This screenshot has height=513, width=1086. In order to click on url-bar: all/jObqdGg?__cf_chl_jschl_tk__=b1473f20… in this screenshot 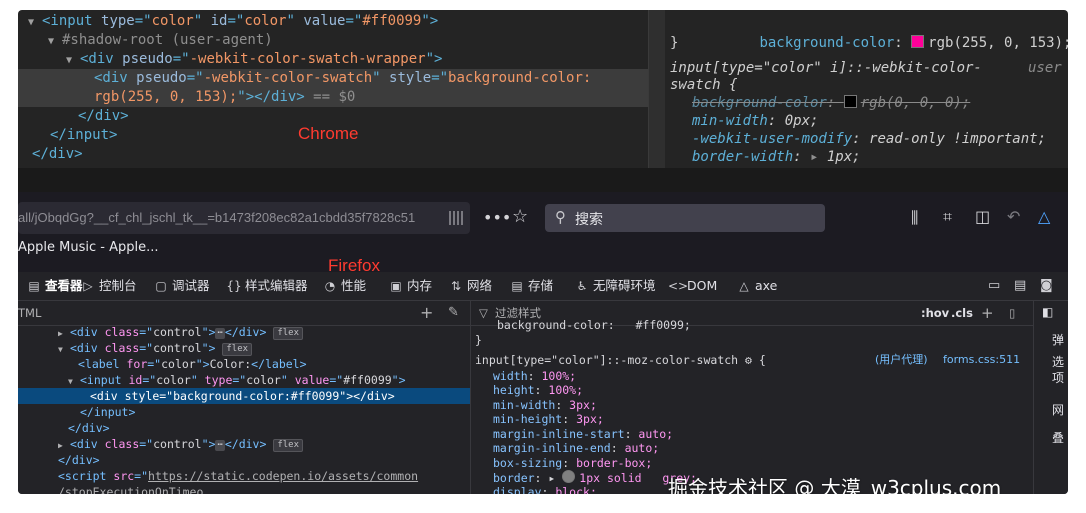, I will do `click(244, 218)`.